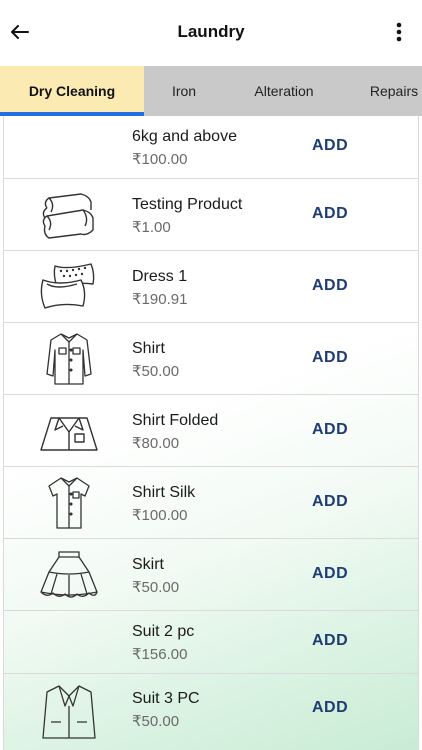  I want to click on tab-label: Alteration, so click(284, 91).